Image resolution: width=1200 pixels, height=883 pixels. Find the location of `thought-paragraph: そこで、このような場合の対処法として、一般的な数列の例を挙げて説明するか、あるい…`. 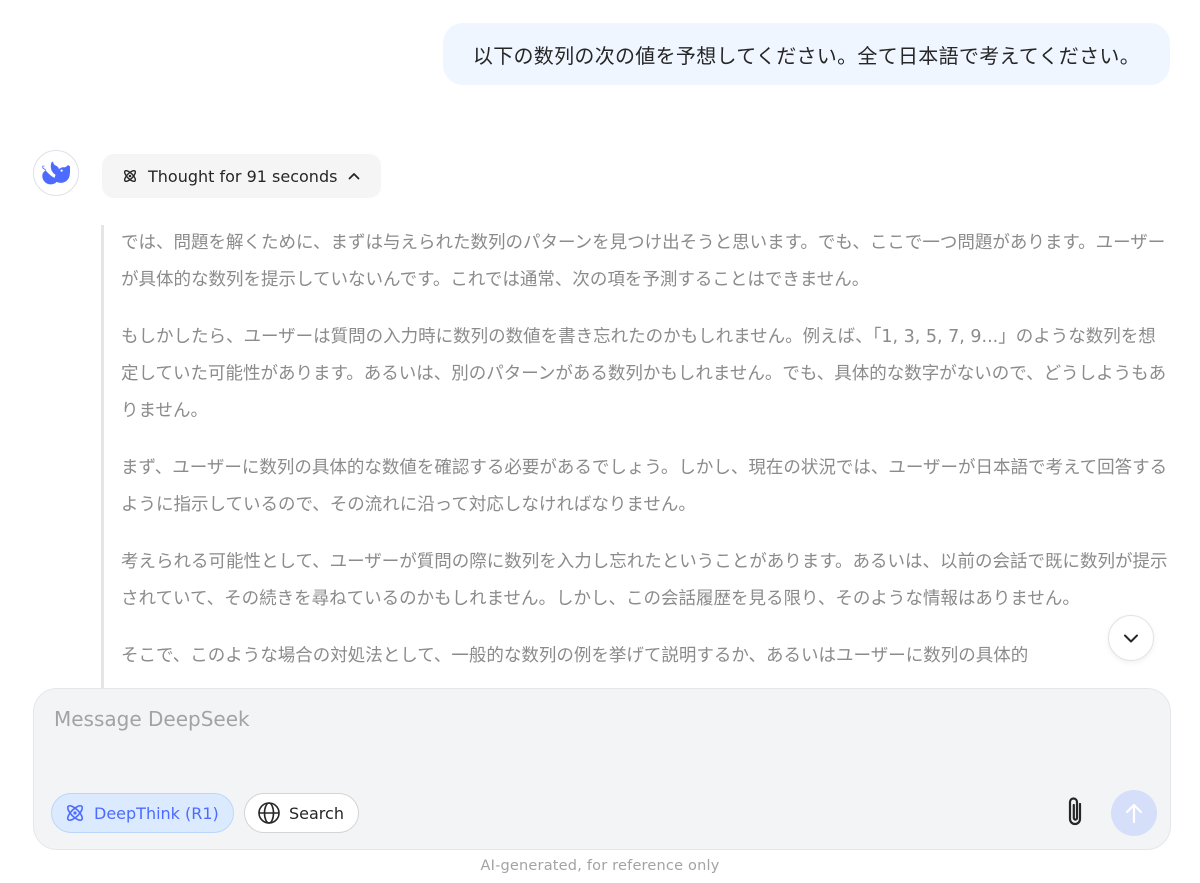

thought-paragraph: そこで、このような場合の対処法として、一般的な数列の例を挙げて説明するか、あるい… is located at coordinates (575, 656).